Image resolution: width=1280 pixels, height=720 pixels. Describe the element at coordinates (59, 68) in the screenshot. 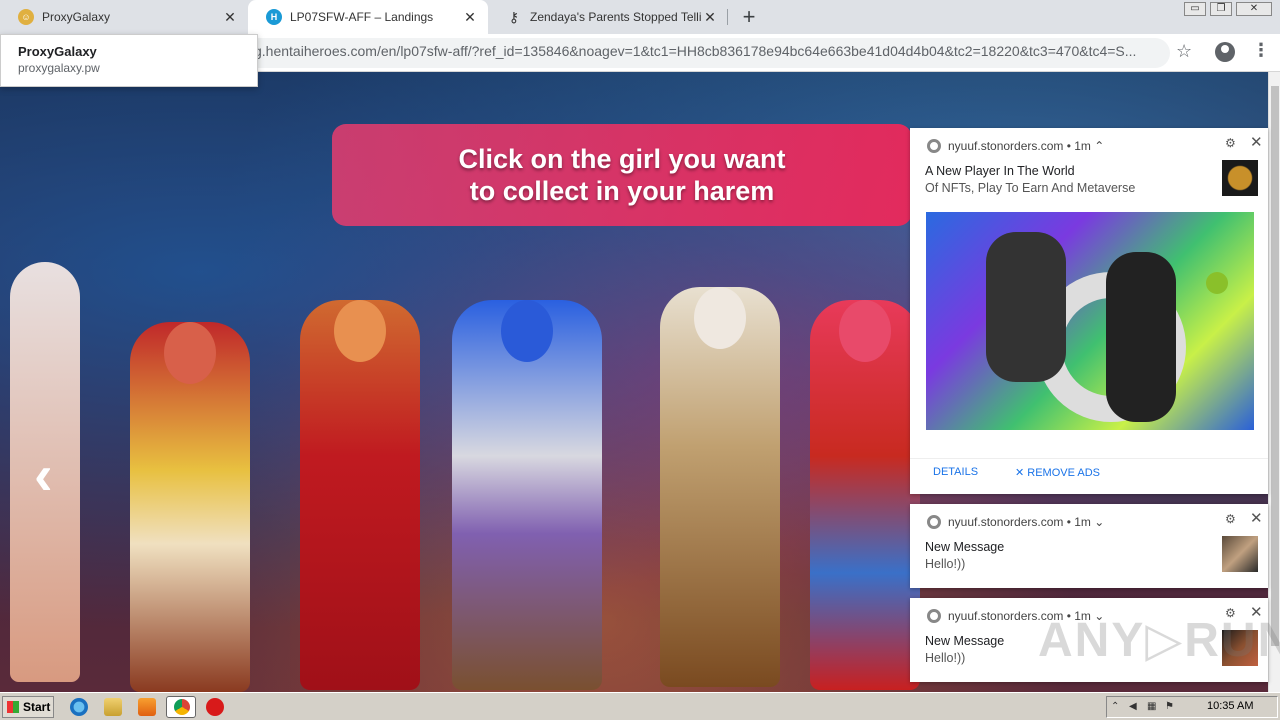

I see `hovercard-domain: proxygalaxy.pw` at that location.